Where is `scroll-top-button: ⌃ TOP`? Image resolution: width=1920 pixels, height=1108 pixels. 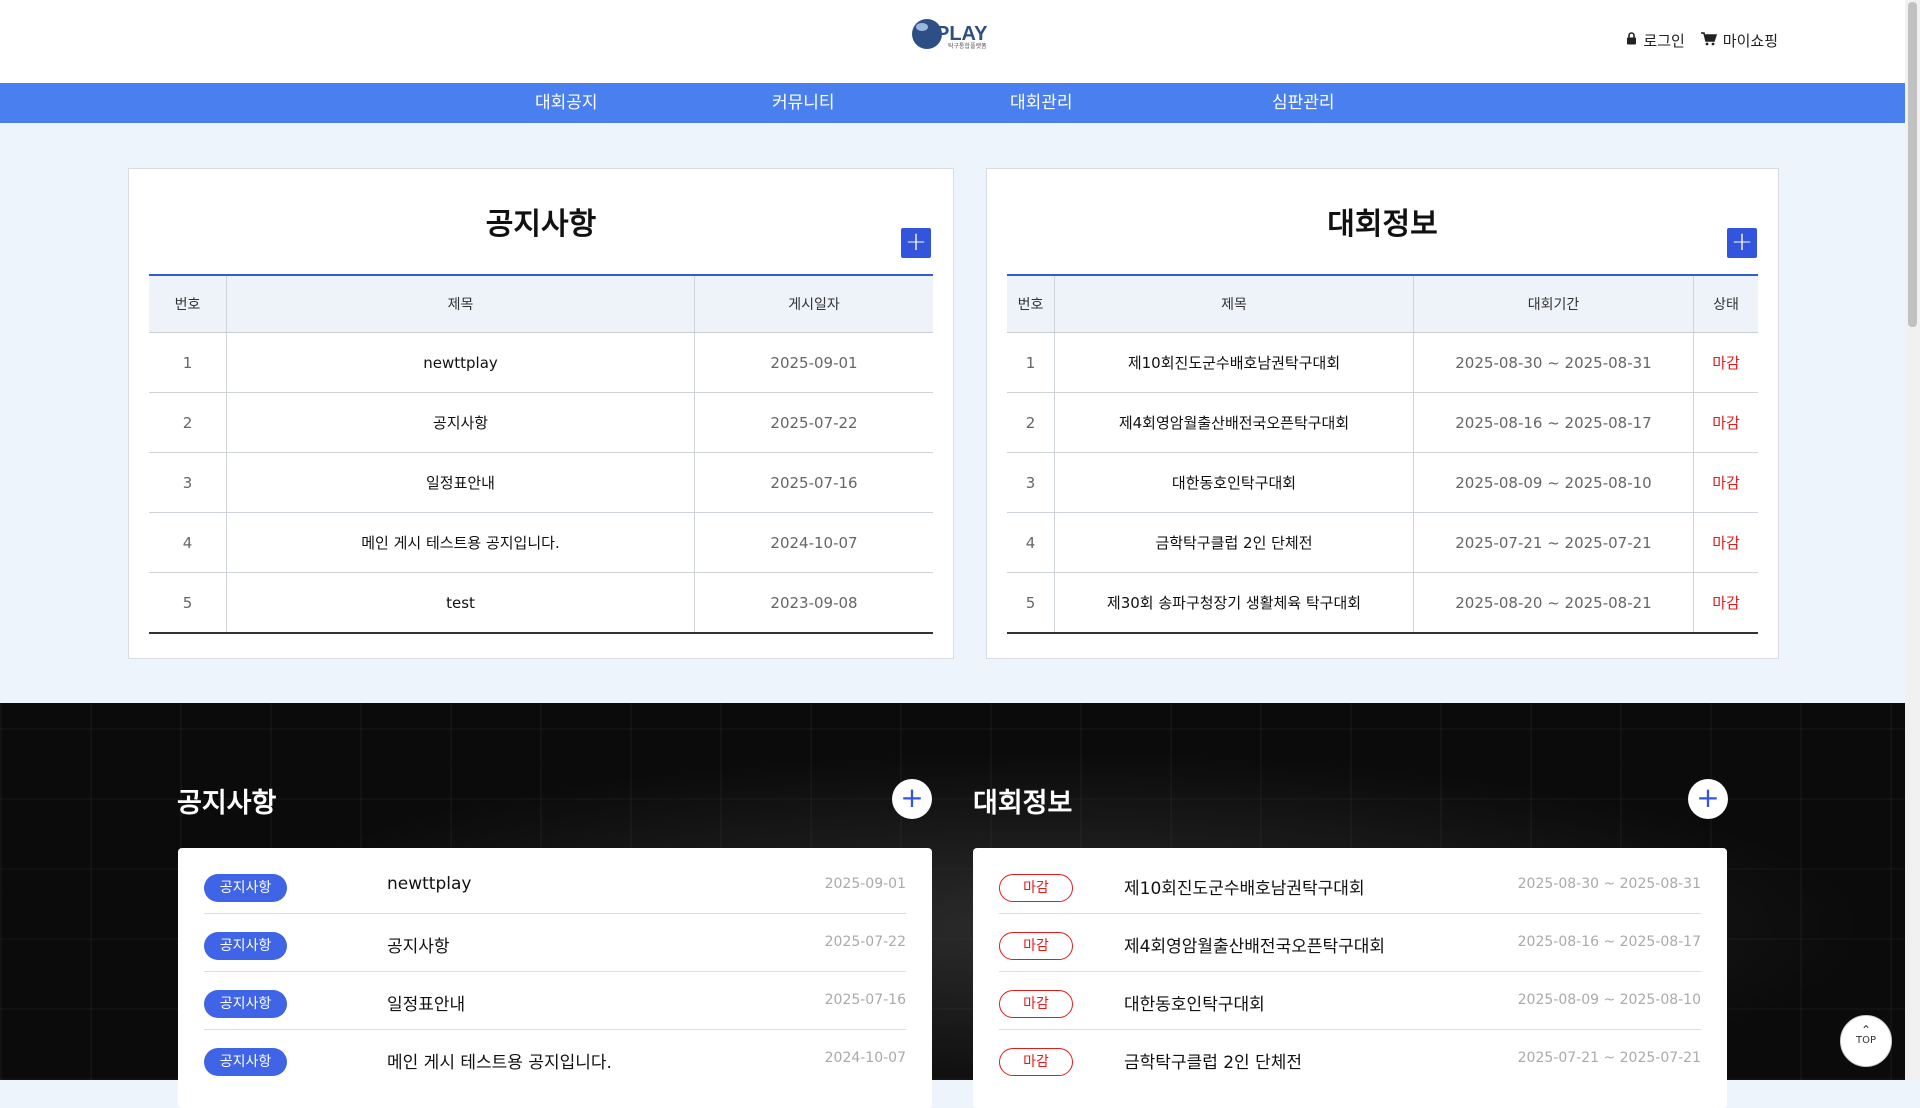 scroll-top-button: ⌃ TOP is located at coordinates (1866, 1041).